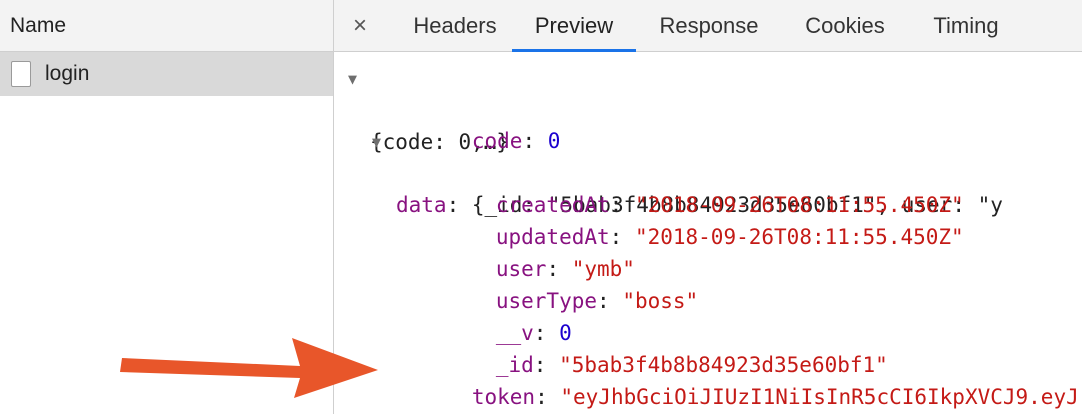 The width and height of the screenshot is (1082, 414). I want to click on document-icon, so click(21, 74).